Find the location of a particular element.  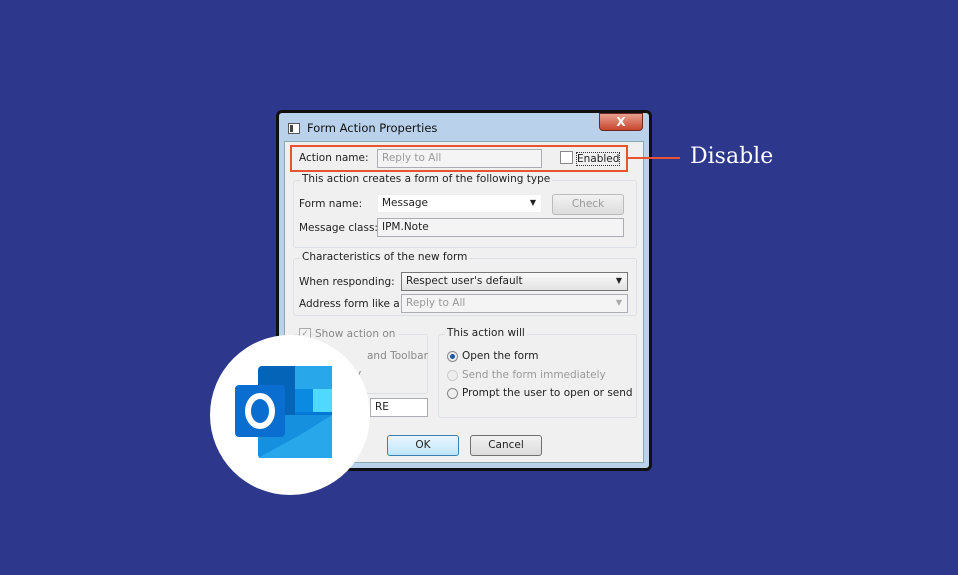

disable-annotation: Disable is located at coordinates (732, 156).